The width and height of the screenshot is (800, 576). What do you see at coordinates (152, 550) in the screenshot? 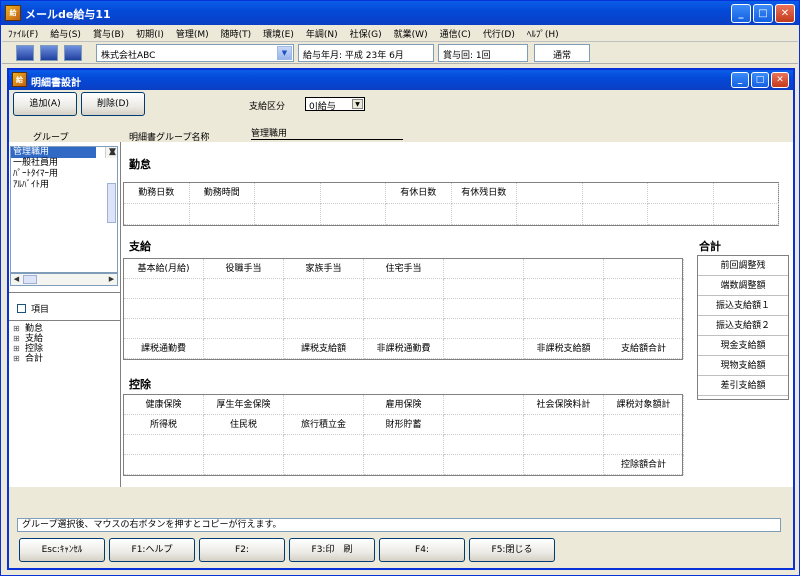
I see `f1-help-button: F1:ヘルプ` at bounding box center [152, 550].